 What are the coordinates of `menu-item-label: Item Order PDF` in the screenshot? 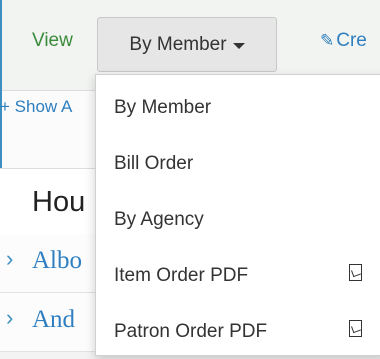 It's located at (181, 275).